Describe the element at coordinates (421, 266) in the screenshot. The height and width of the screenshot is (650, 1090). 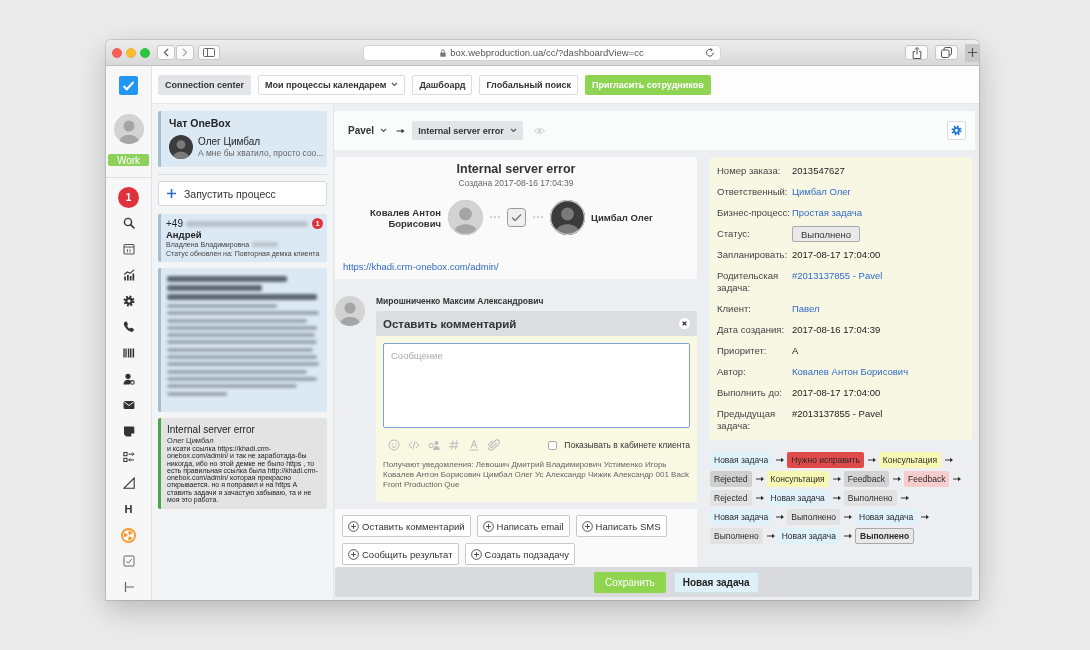
I see `task-link: https://khadi.crm-onebox.com/admin/` at that location.